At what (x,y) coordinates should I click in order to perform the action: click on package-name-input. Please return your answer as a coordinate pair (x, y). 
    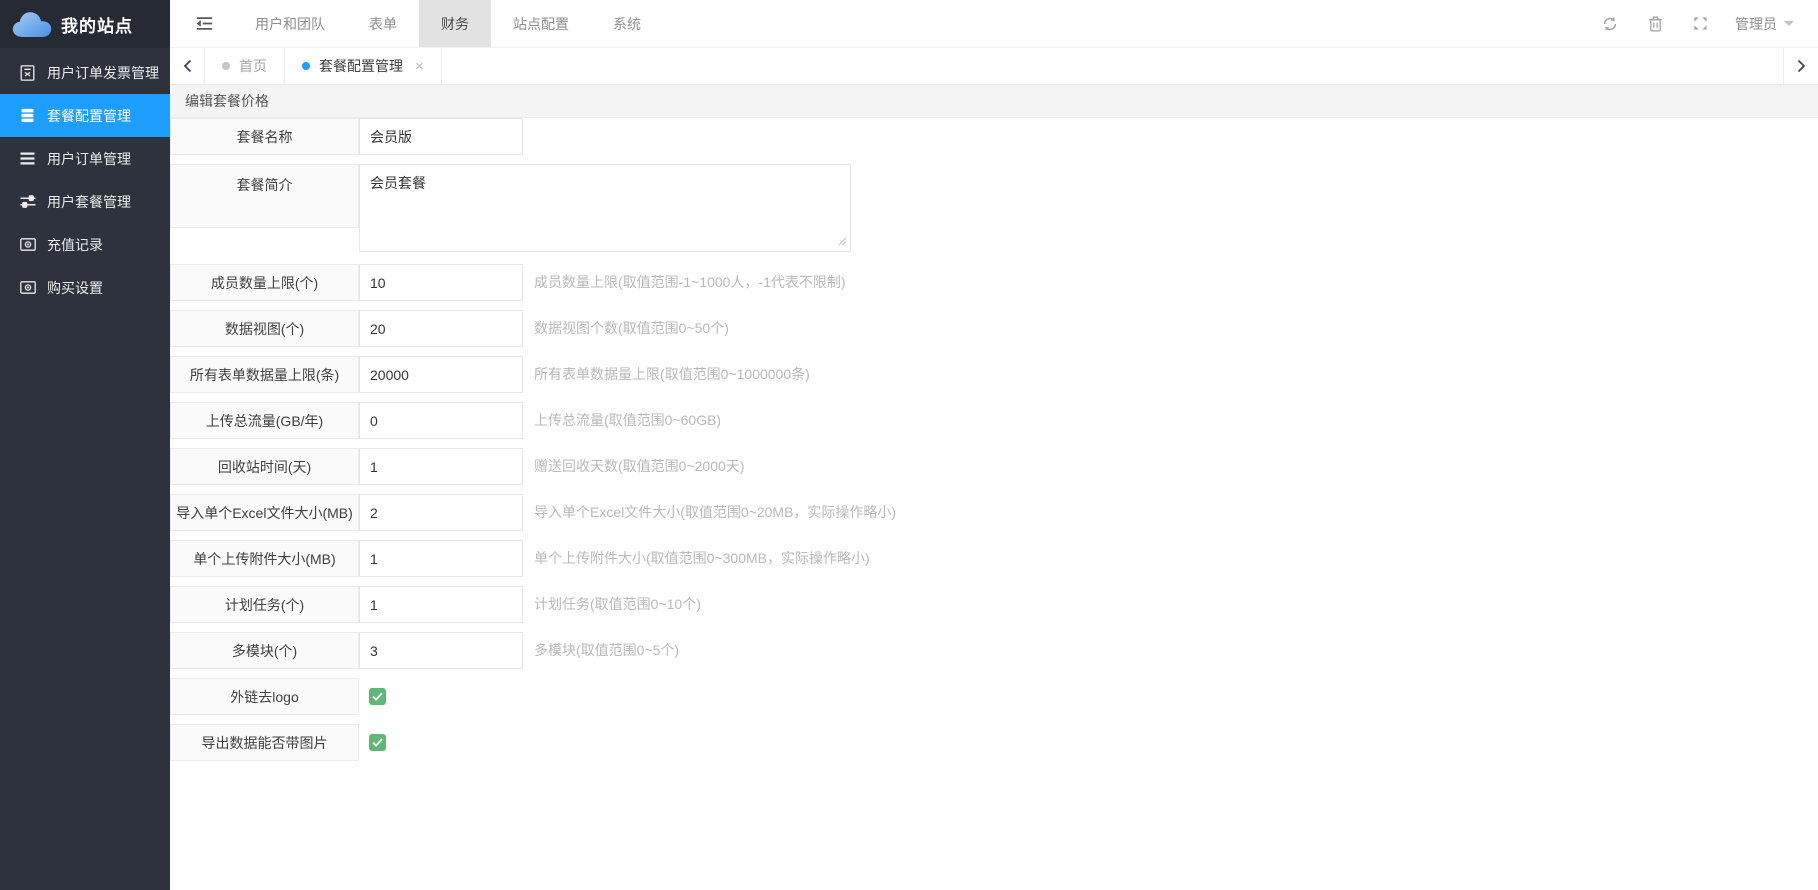
    Looking at the image, I should click on (441, 136).